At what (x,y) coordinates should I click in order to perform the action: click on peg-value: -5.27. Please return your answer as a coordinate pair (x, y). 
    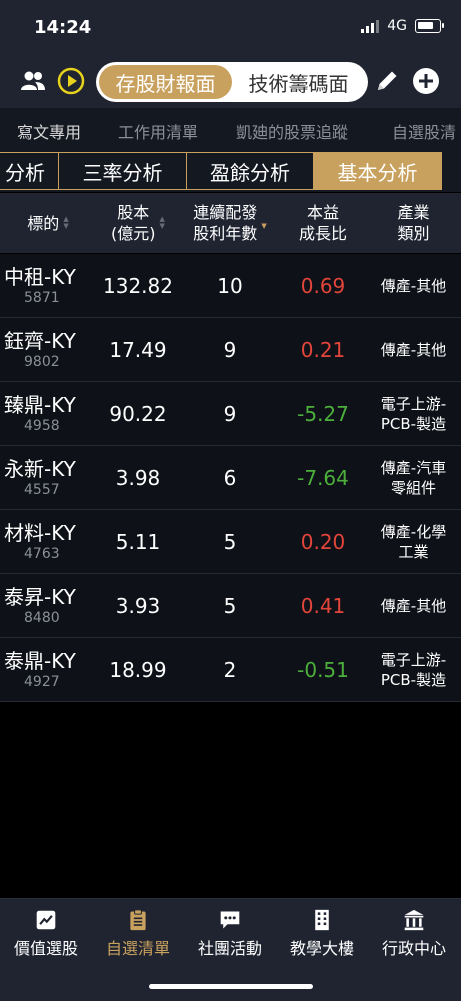
    Looking at the image, I should click on (323, 413).